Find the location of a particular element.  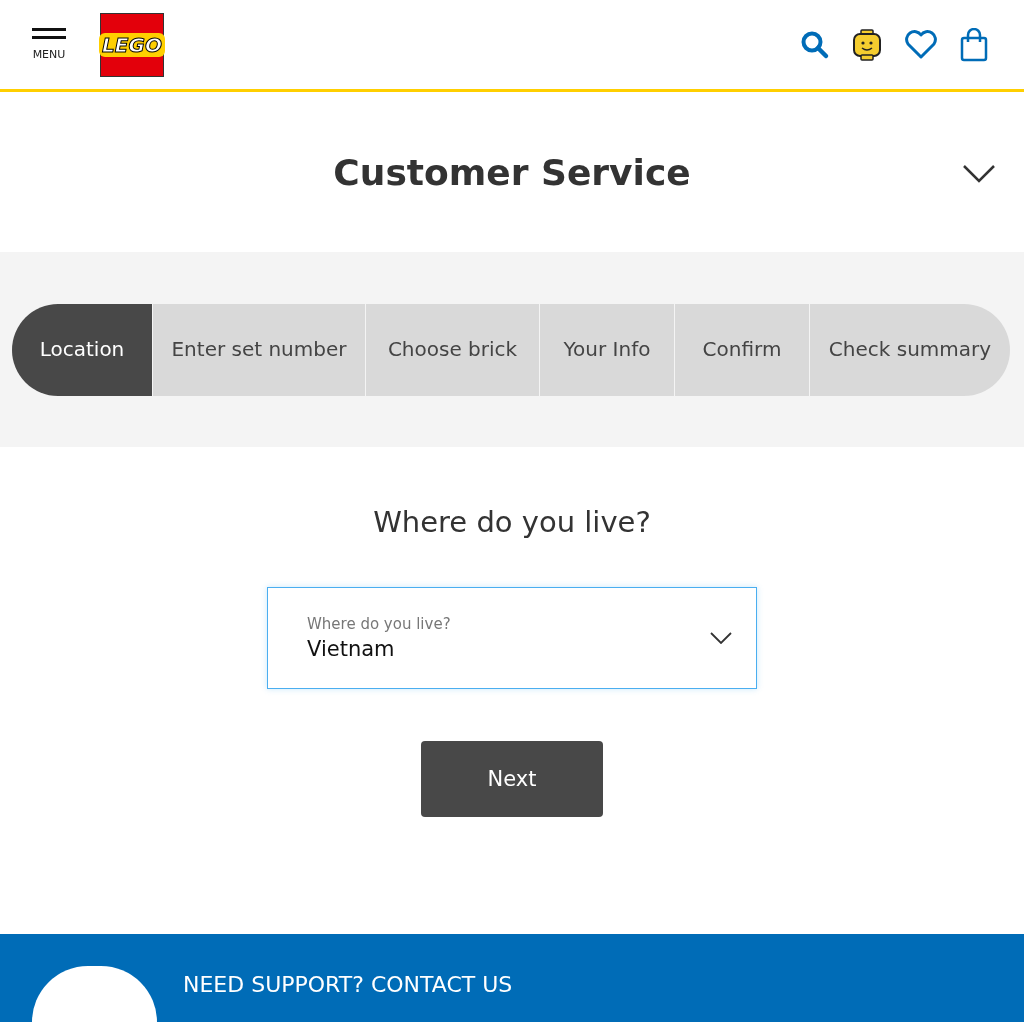

page-title: Customer Service is located at coordinates (512, 172).